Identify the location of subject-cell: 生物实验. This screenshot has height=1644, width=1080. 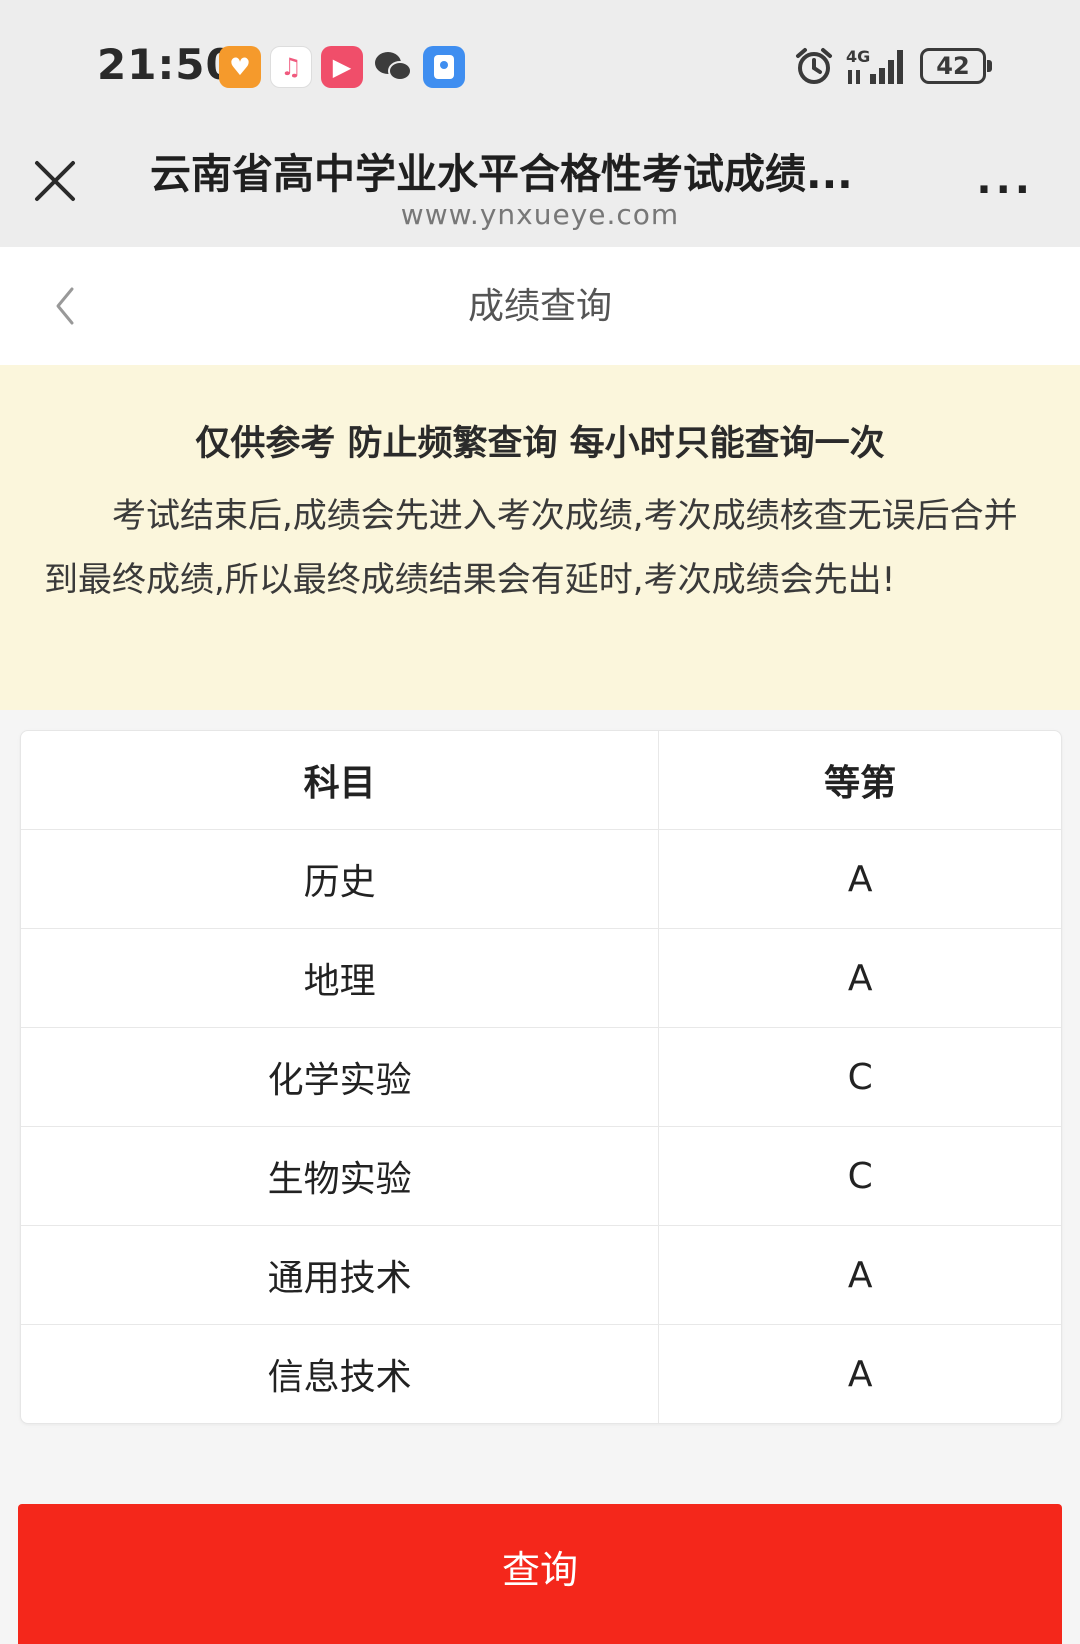
(340, 1176).